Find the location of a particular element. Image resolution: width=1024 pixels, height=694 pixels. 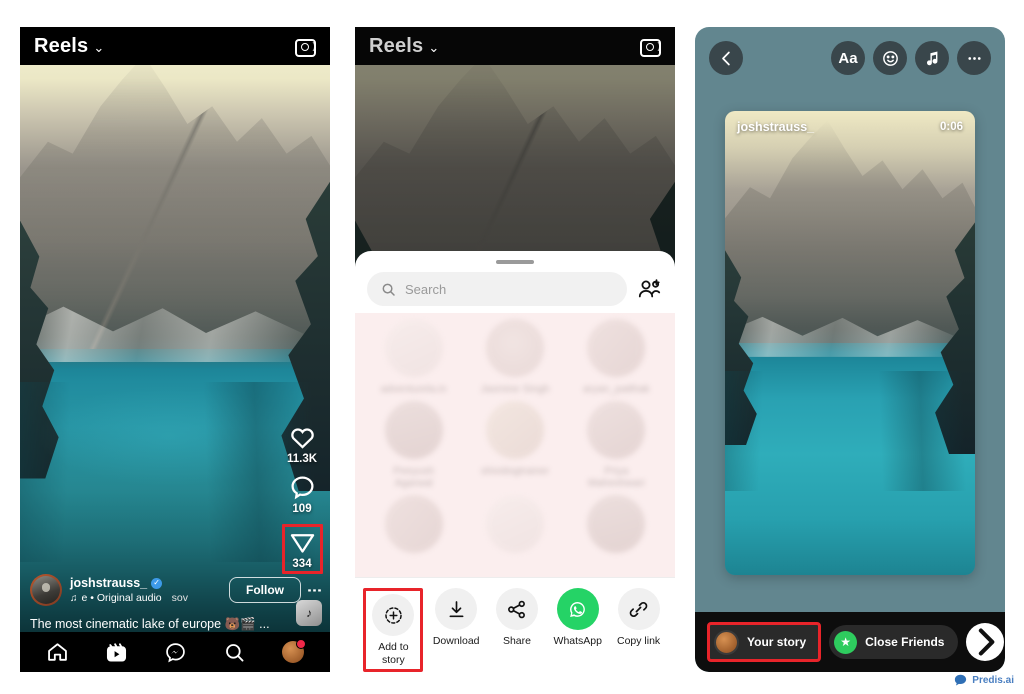

engagement-rail: 11.3K 109 334 is located at coordinates (302, 502).